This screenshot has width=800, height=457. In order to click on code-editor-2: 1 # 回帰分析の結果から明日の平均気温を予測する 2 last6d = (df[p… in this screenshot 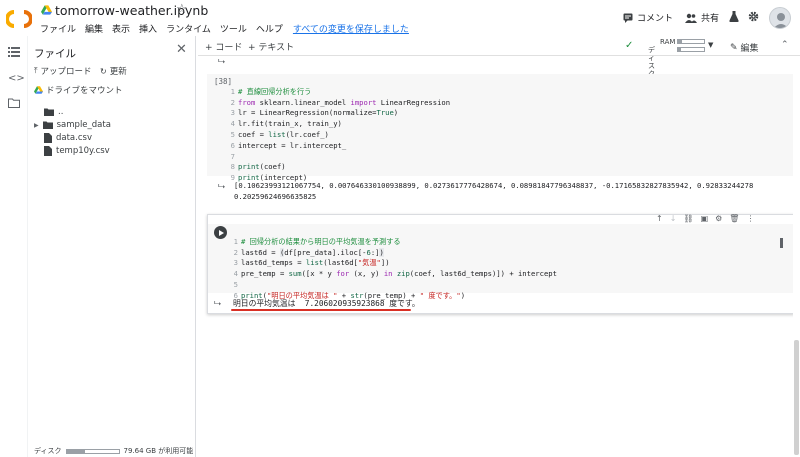, I will do `click(393, 264)`.